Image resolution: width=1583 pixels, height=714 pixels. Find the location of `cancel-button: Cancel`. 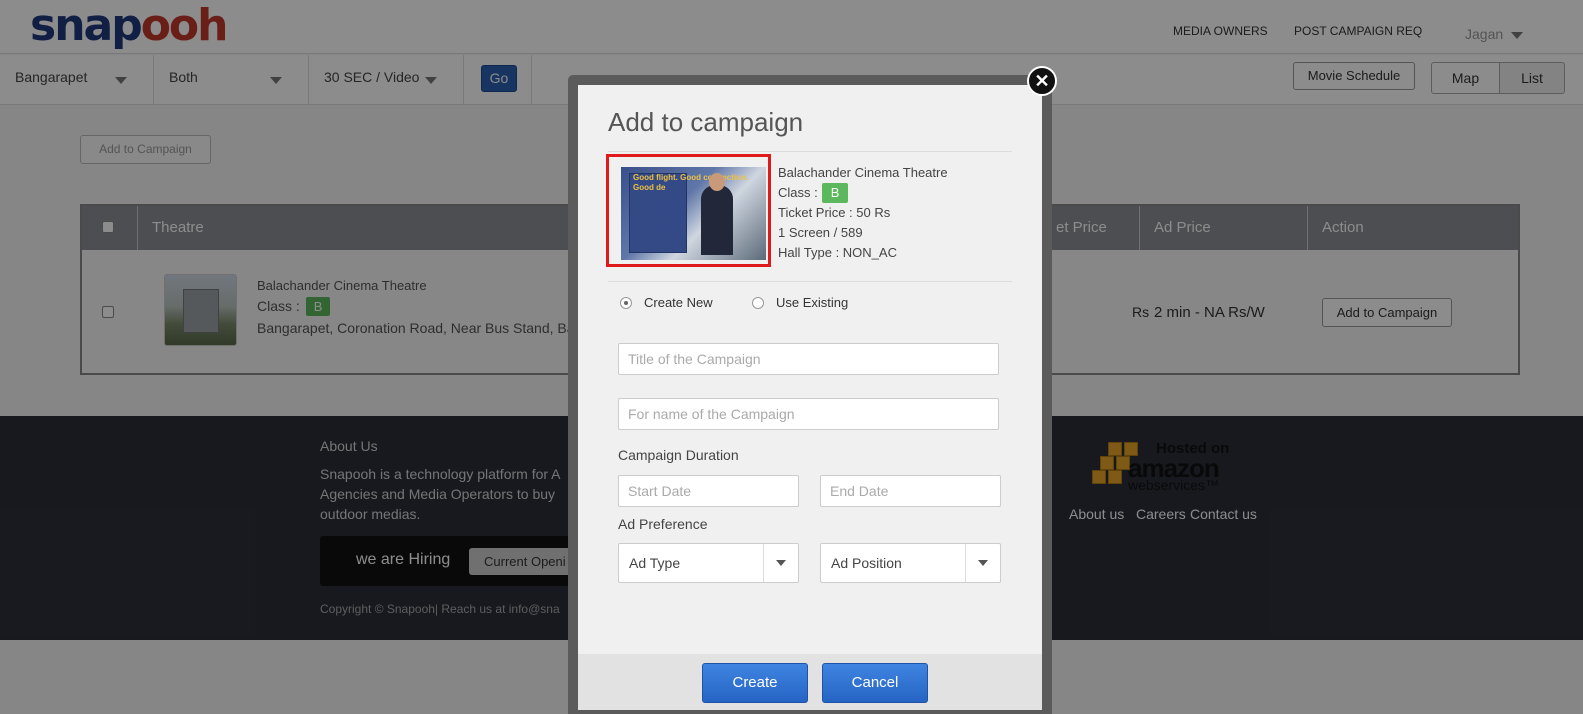

cancel-button: Cancel is located at coordinates (875, 683).